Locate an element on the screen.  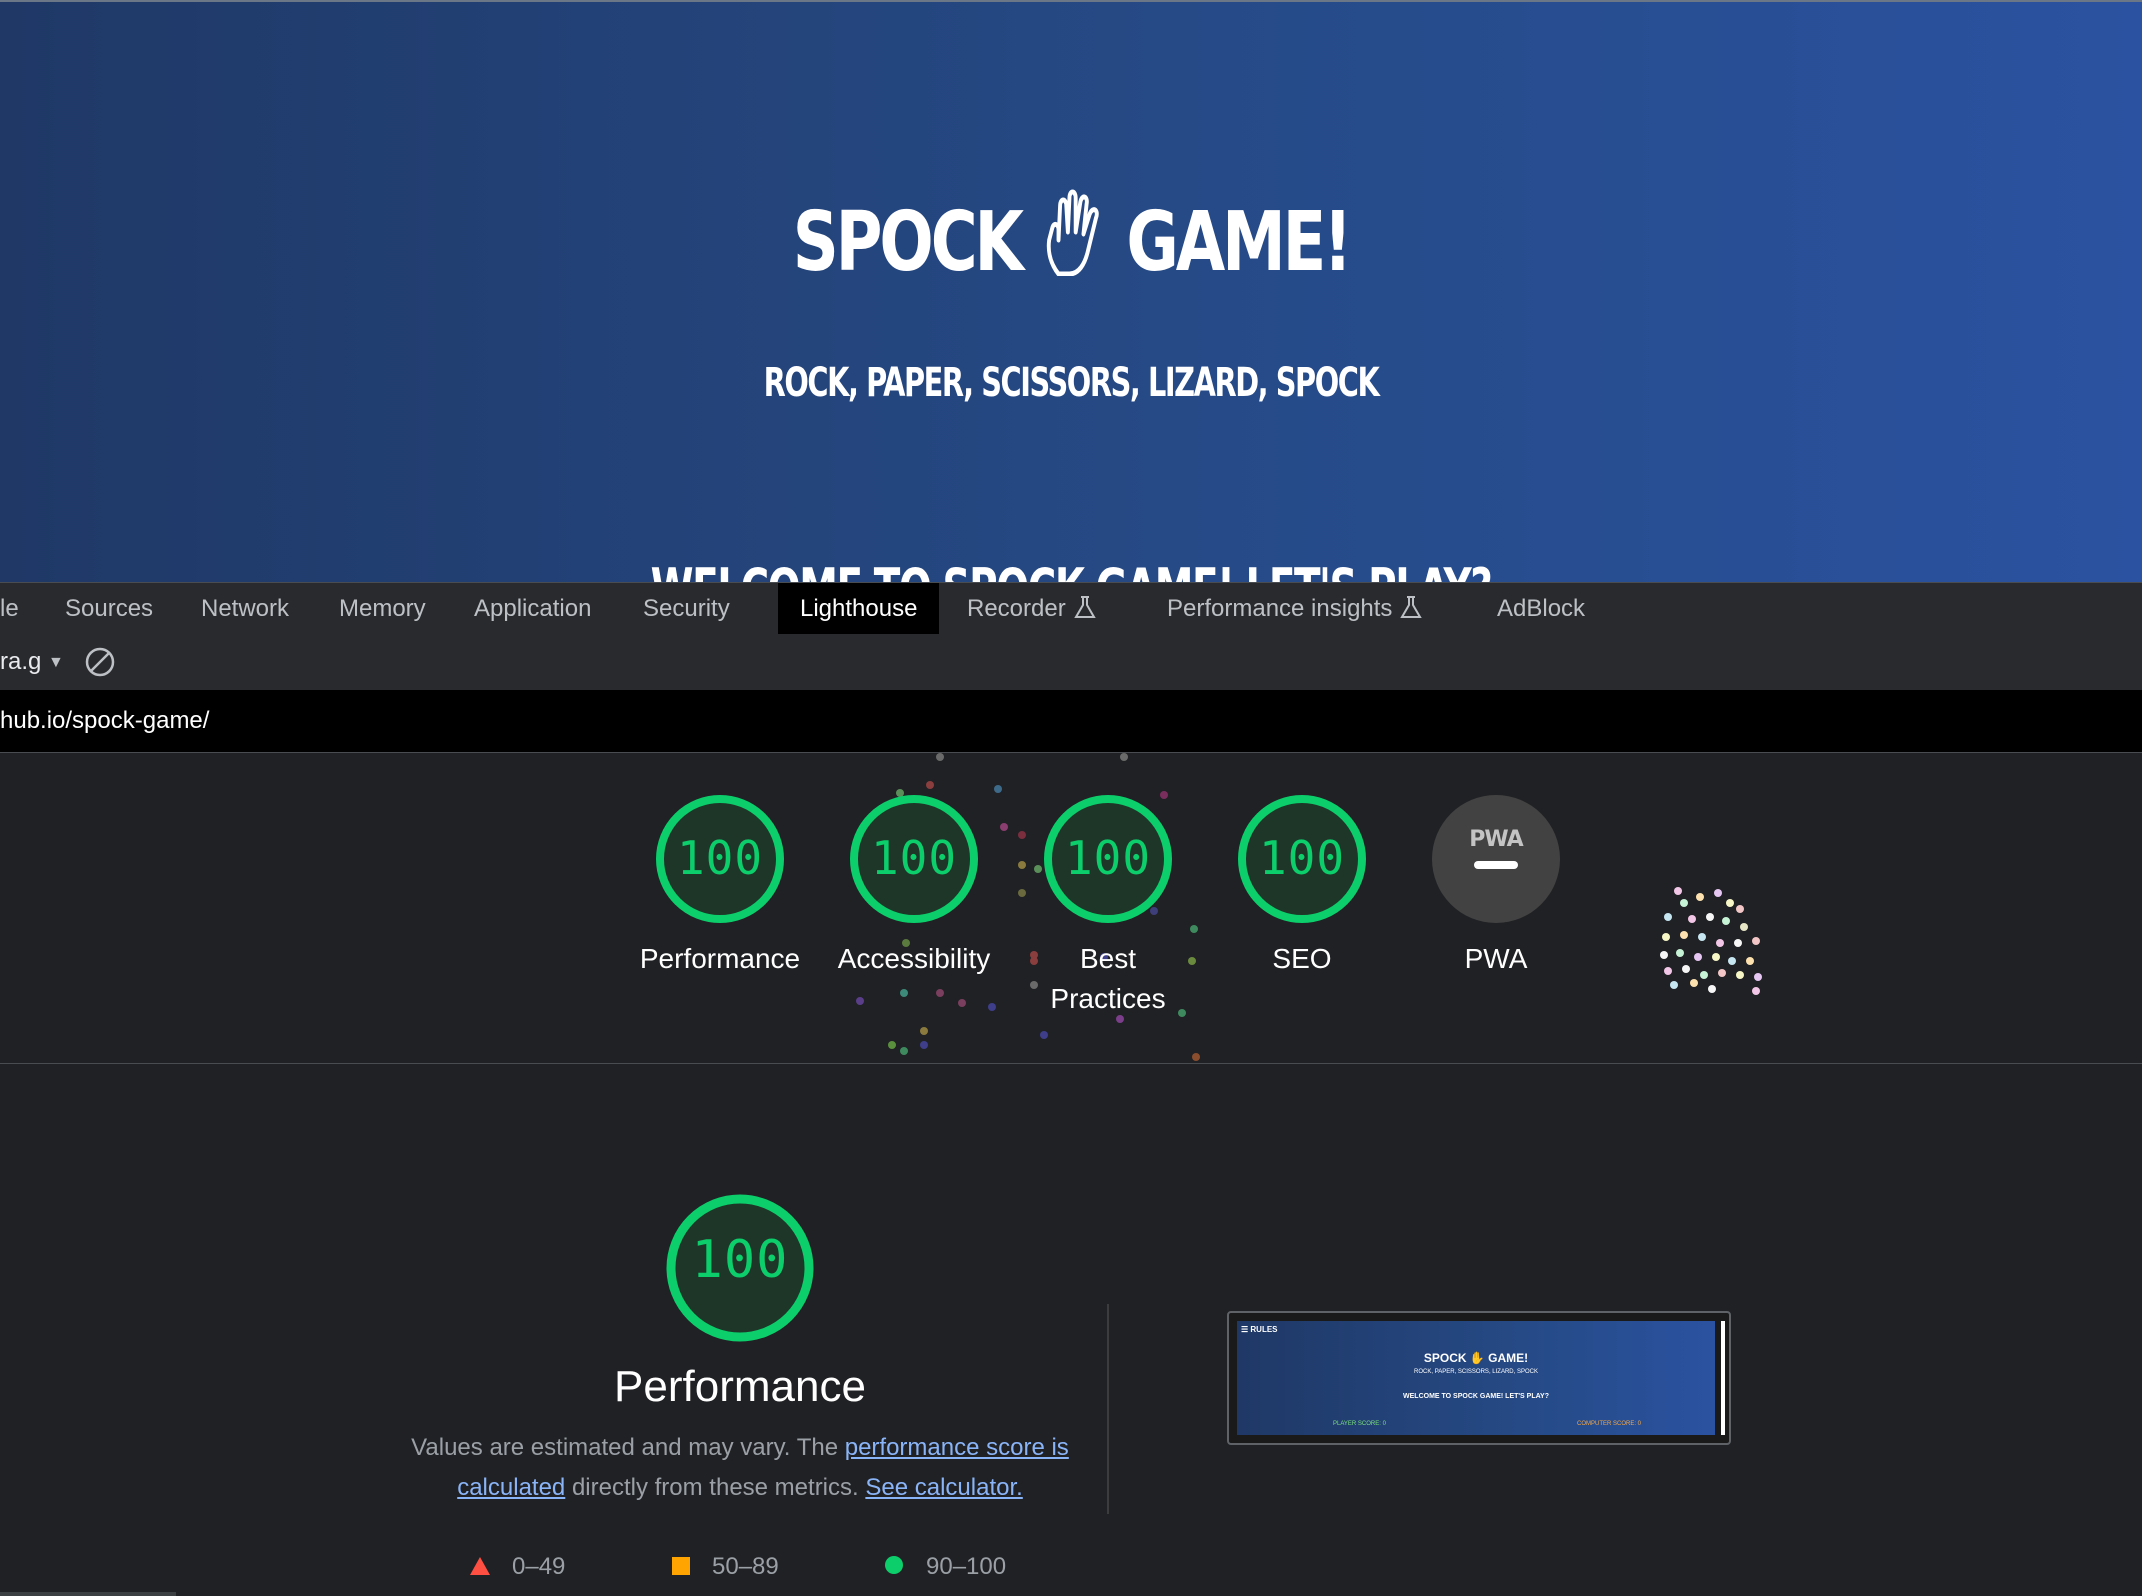
tab-application: Application is located at coordinates (532, 609).